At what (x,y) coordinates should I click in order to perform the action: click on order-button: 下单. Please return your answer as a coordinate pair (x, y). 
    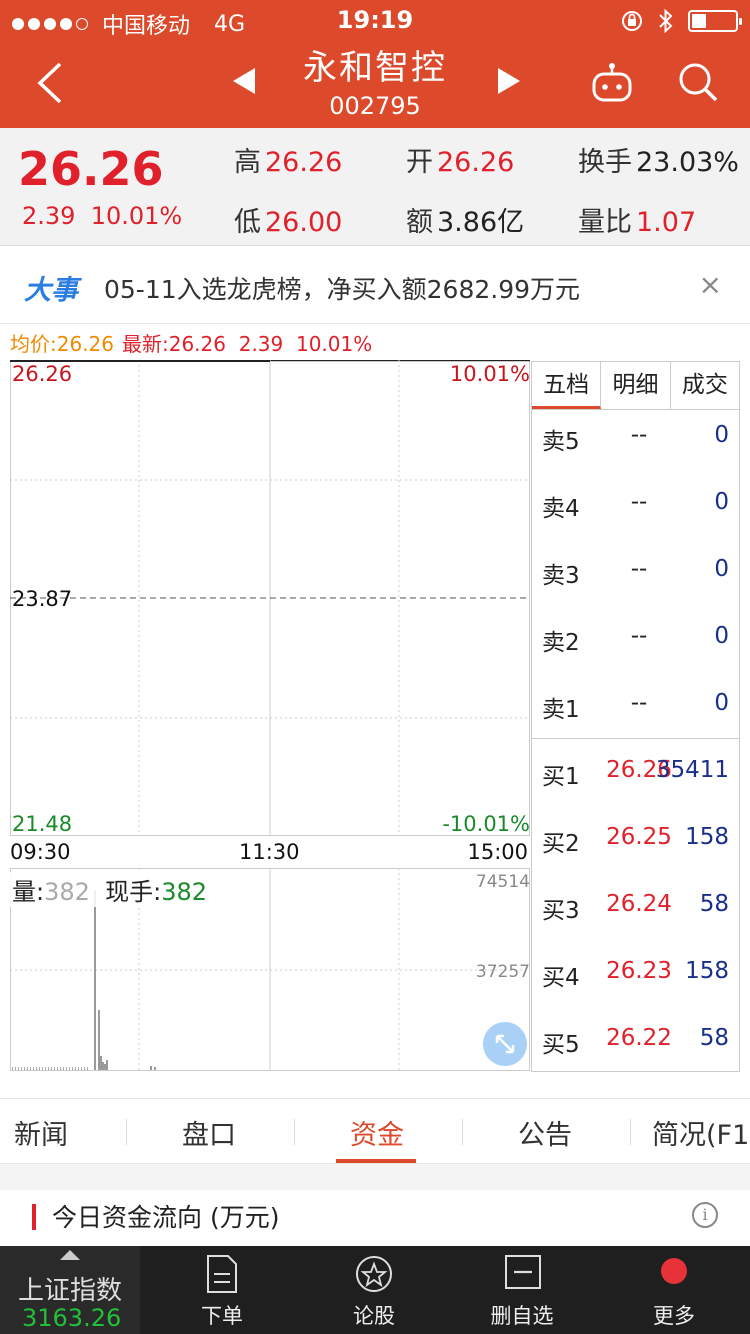
    Looking at the image, I should click on (222, 1290).